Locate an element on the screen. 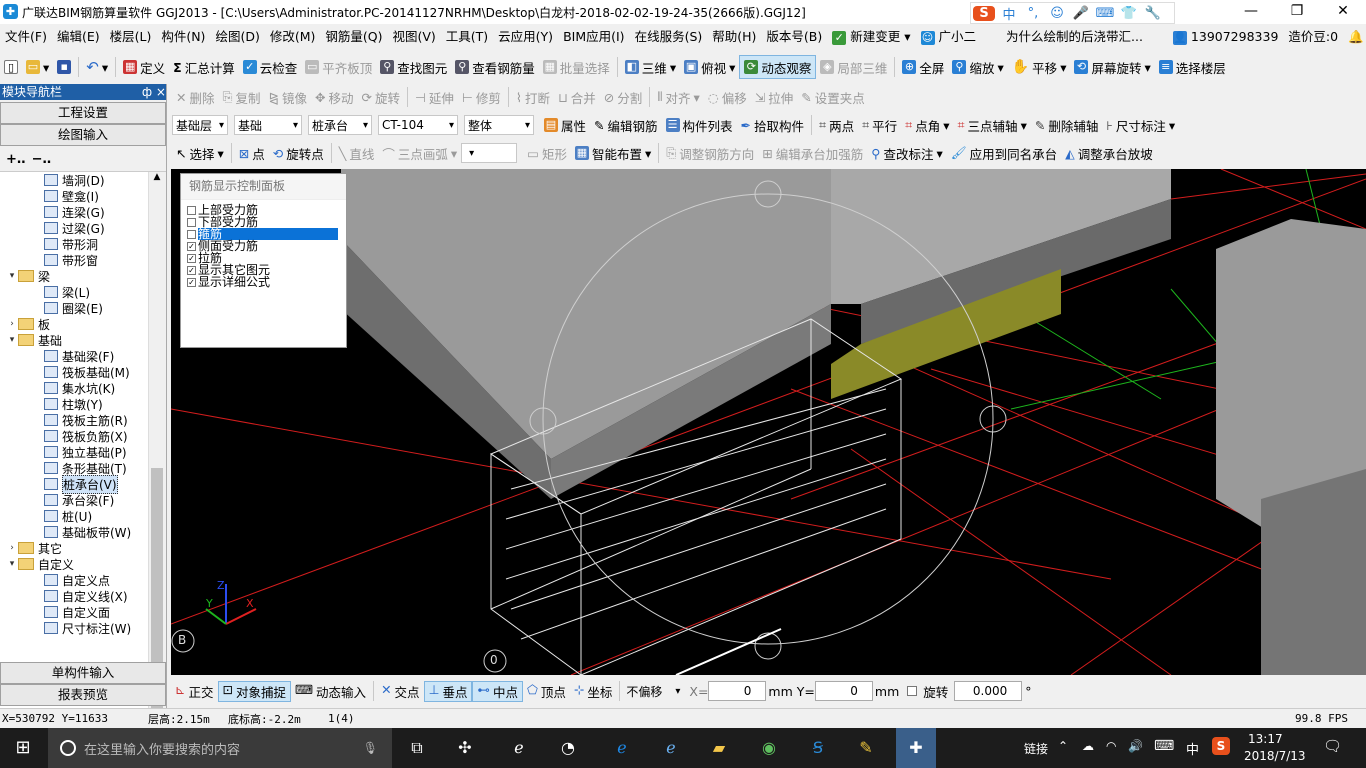 This screenshot has height=768, width=1366. tree-item: 承台梁(F) is located at coordinates (74, 500).